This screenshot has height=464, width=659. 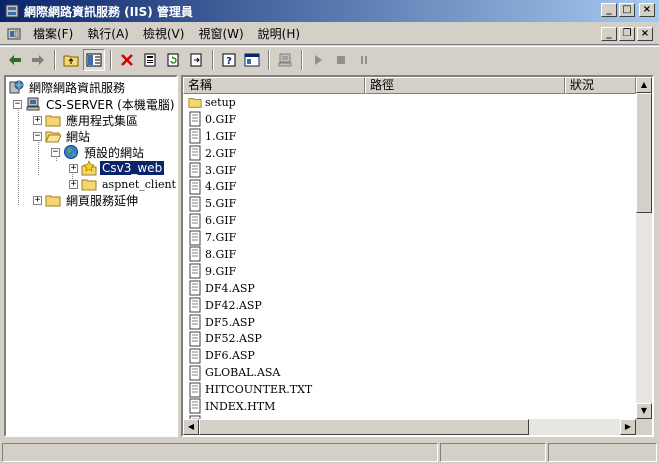 I want to click on list-item: 1.GIF, so click(x=410, y=136).